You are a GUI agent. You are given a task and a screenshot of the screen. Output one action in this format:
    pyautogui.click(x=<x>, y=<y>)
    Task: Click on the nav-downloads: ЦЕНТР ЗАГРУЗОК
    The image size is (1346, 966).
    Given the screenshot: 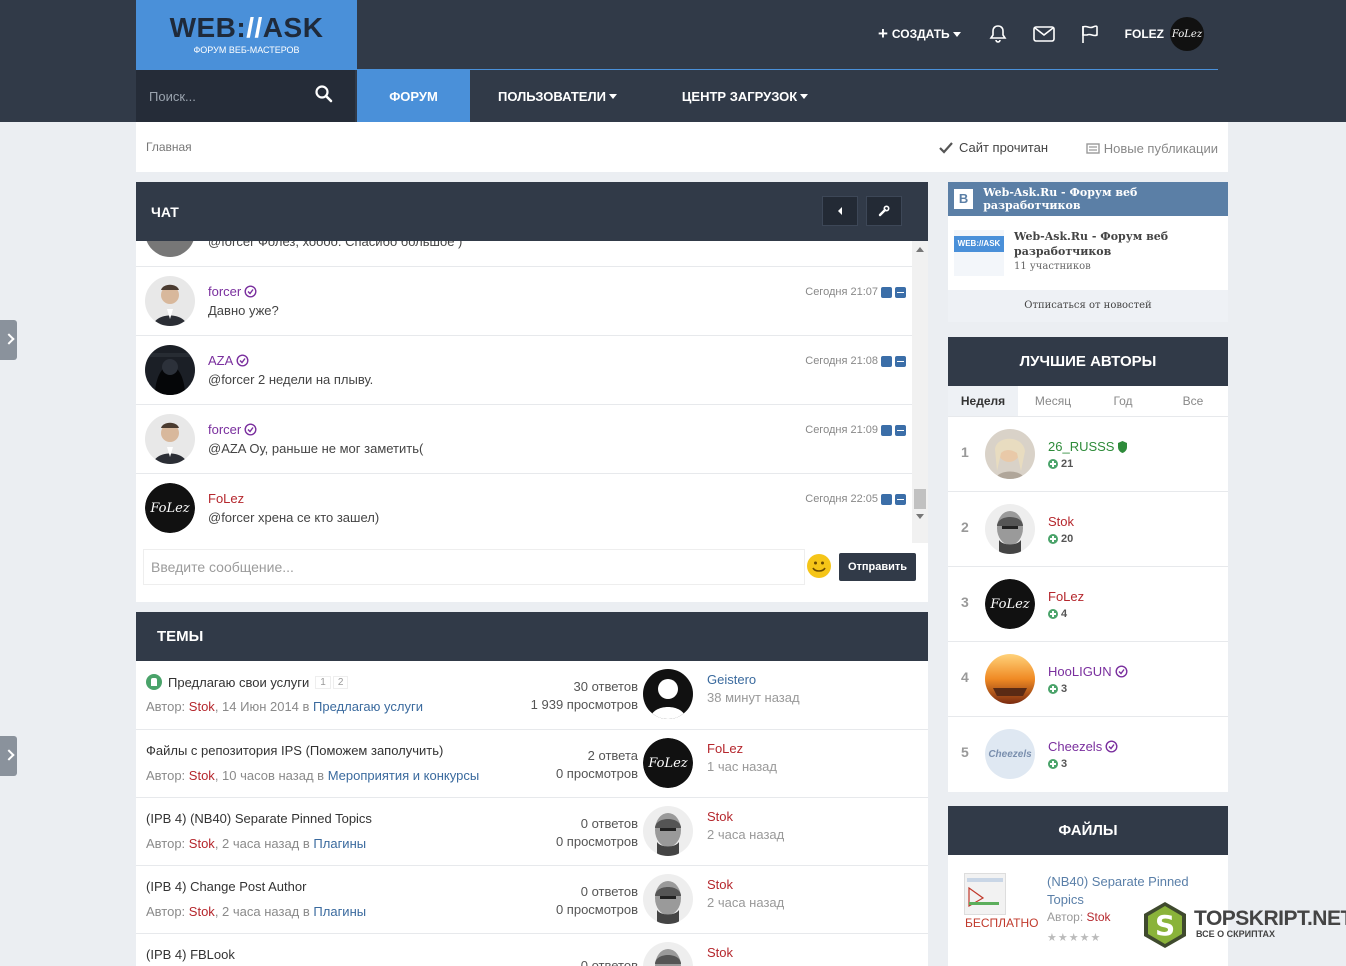 What is the action you would take?
    pyautogui.click(x=745, y=96)
    